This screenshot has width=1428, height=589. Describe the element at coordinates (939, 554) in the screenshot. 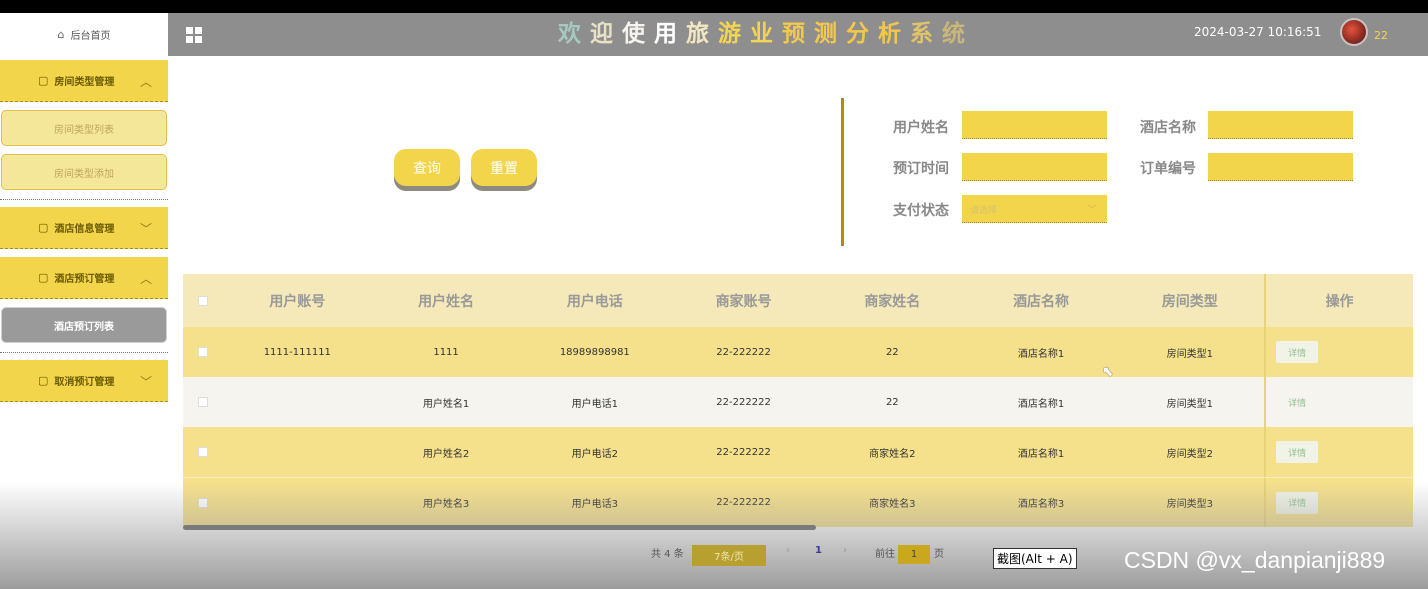

I see `page-suffix: 页` at that location.